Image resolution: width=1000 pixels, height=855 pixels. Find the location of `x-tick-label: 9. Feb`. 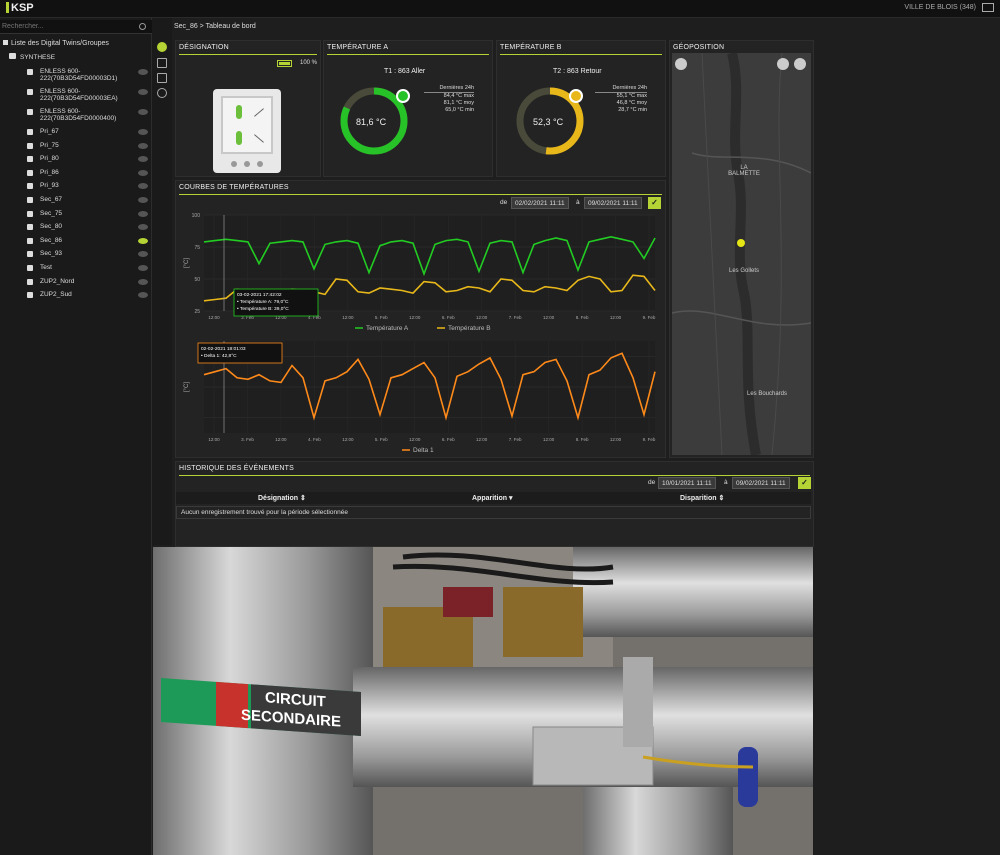

x-tick-label: 9. Feb is located at coordinates (649, 439).